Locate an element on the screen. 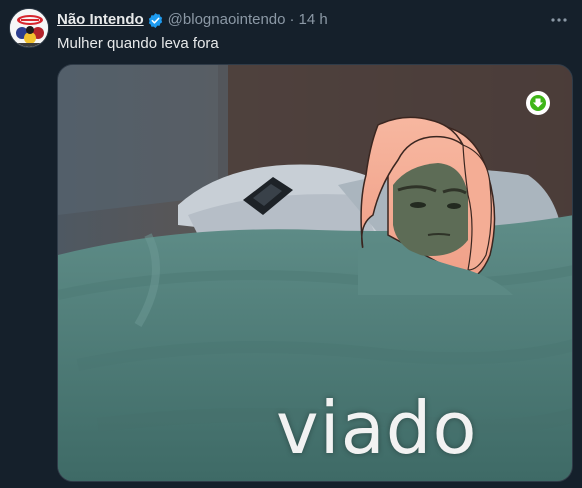 The image size is (582, 488). verified-badge-icon is located at coordinates (155, 20).